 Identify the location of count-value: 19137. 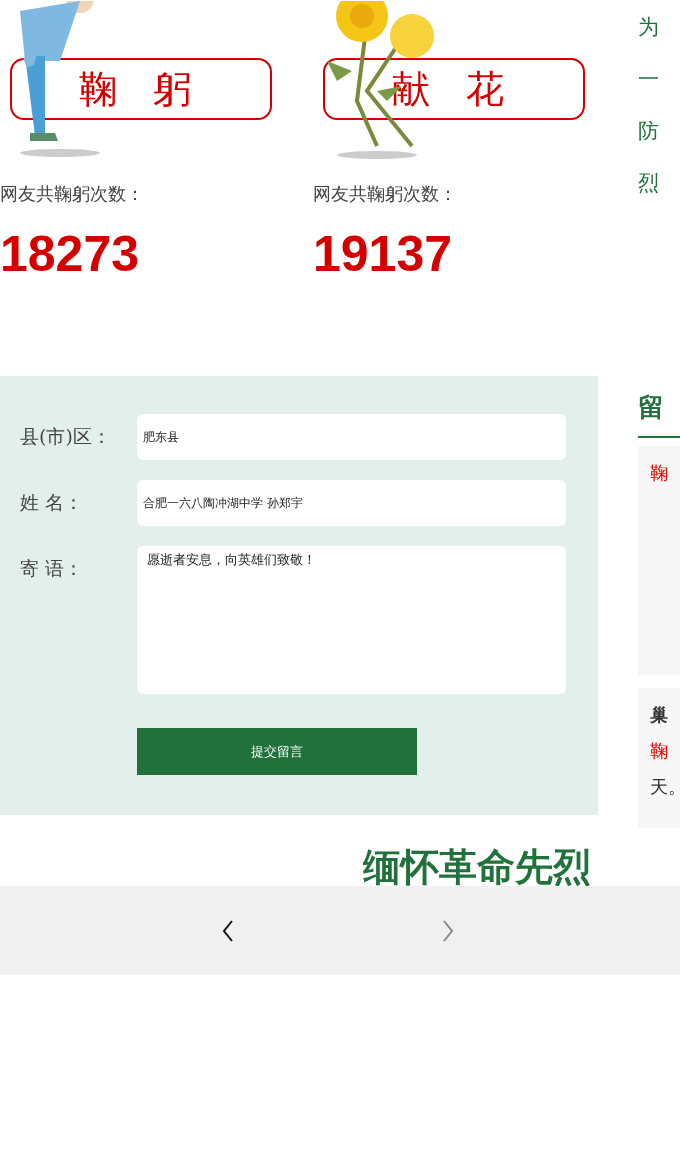
(383, 254).